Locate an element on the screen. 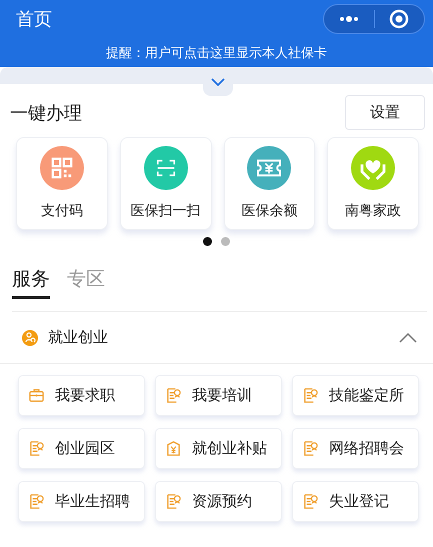 The width and height of the screenshot is (433, 547). settings-button: 设置 is located at coordinates (385, 112).